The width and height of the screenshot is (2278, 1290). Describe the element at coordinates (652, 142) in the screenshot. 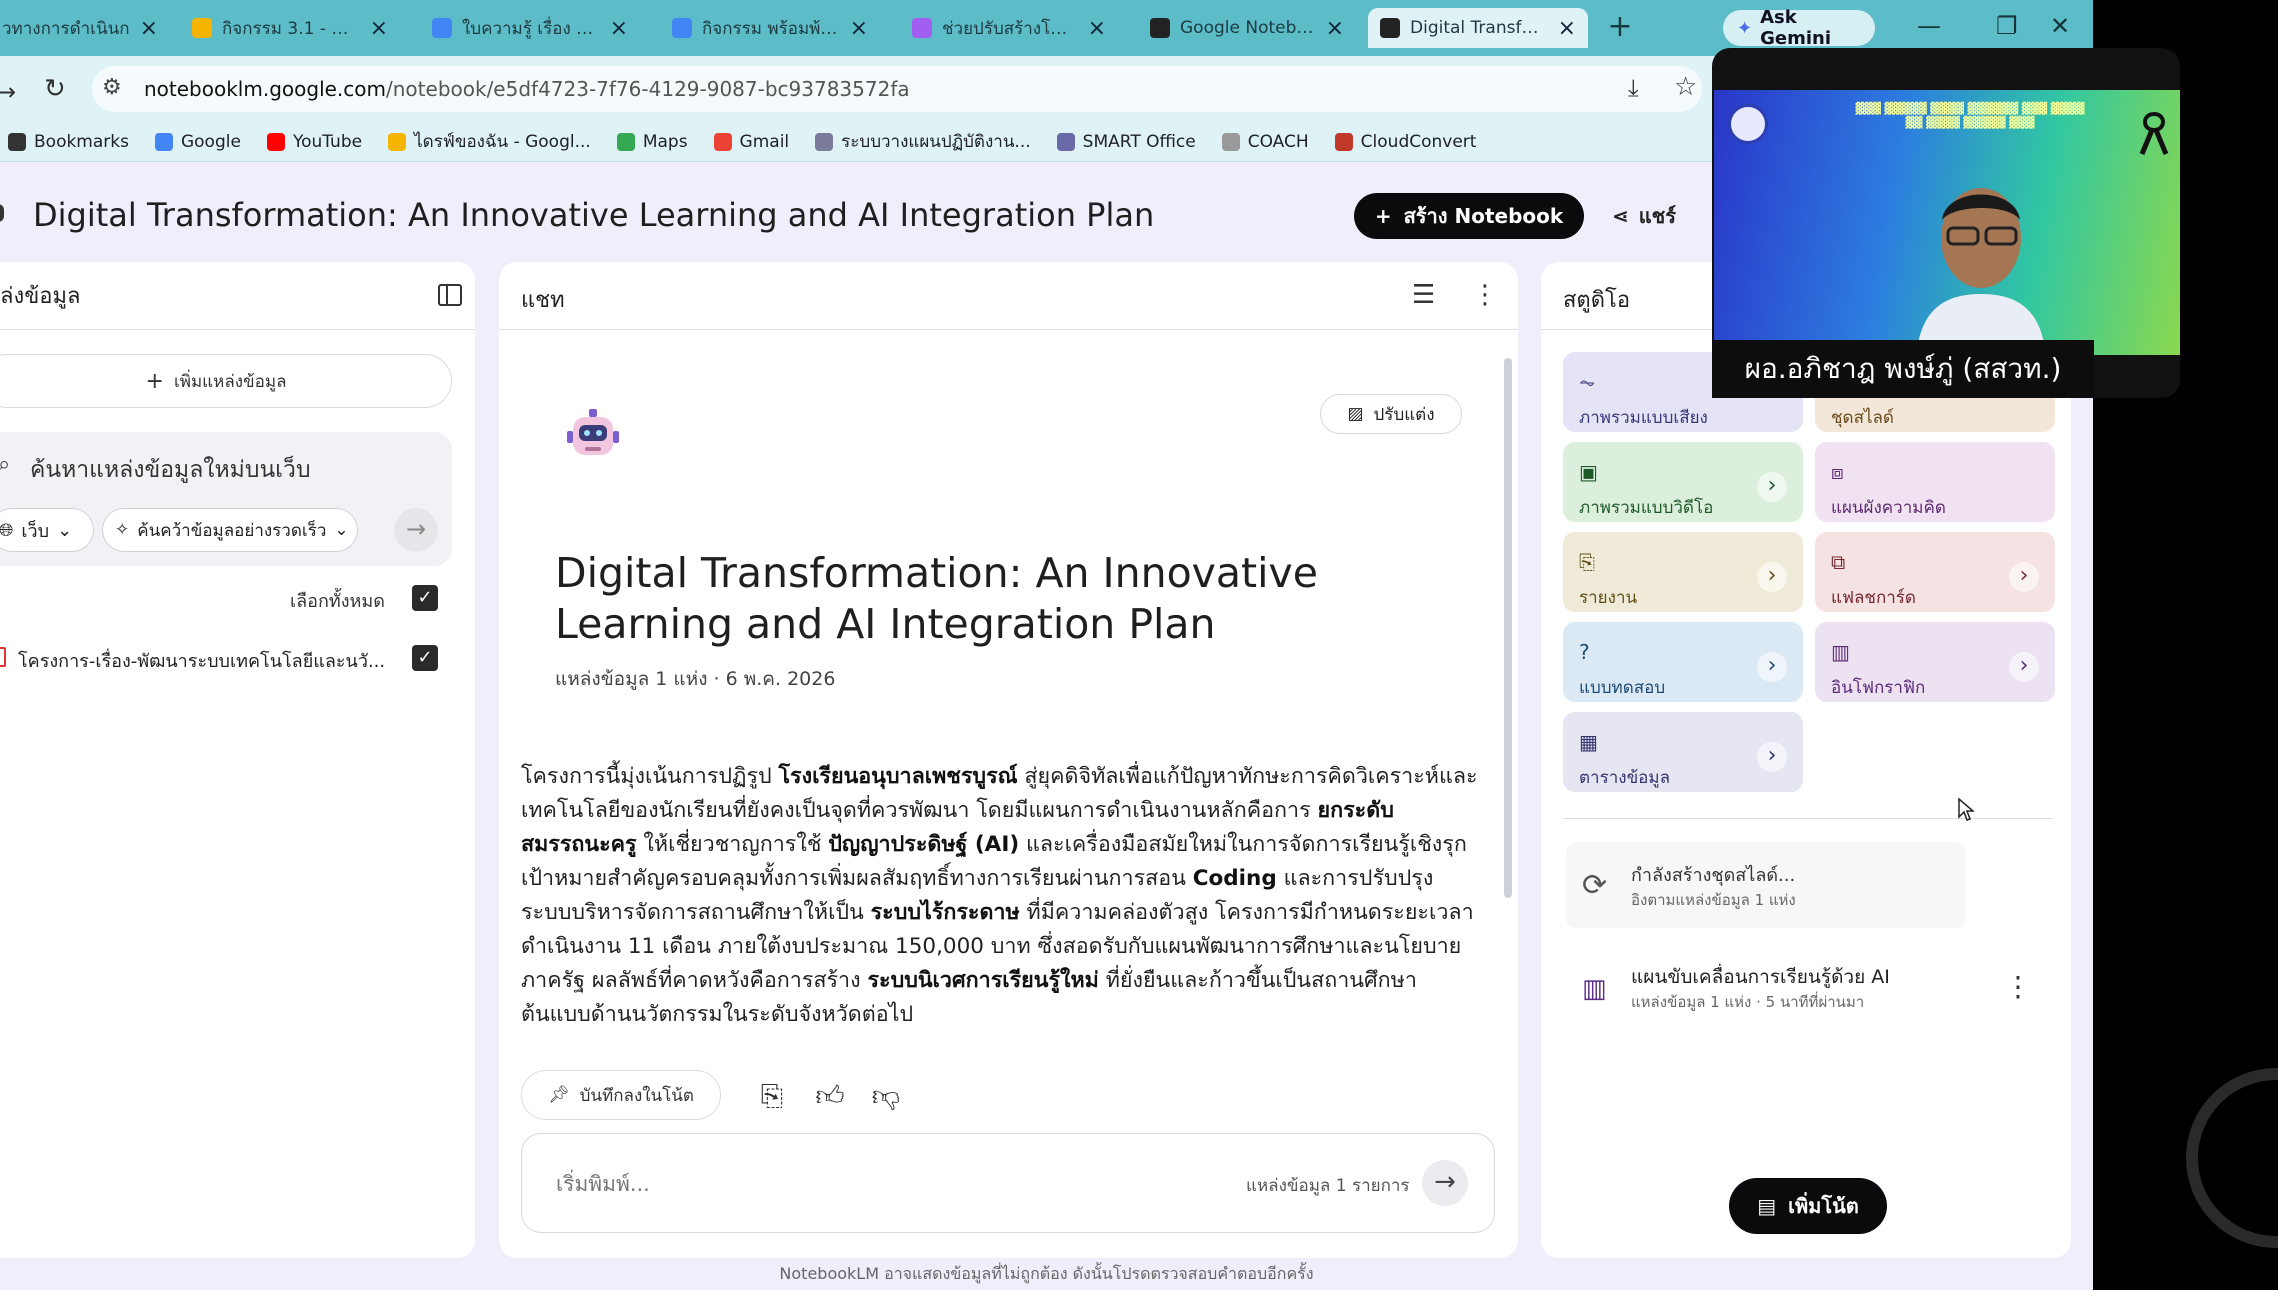

I see `bookmark-item: Maps` at that location.